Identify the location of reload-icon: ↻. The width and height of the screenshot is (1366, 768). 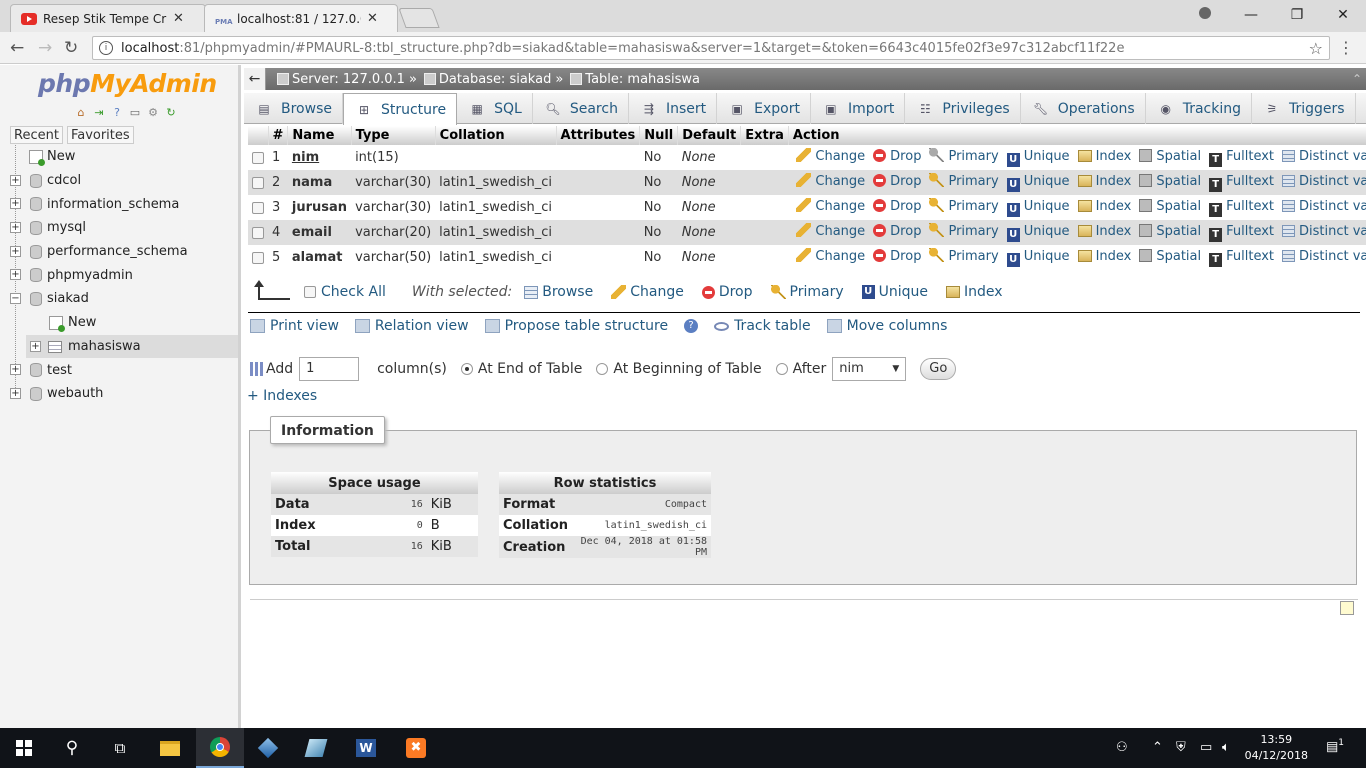
(71, 48).